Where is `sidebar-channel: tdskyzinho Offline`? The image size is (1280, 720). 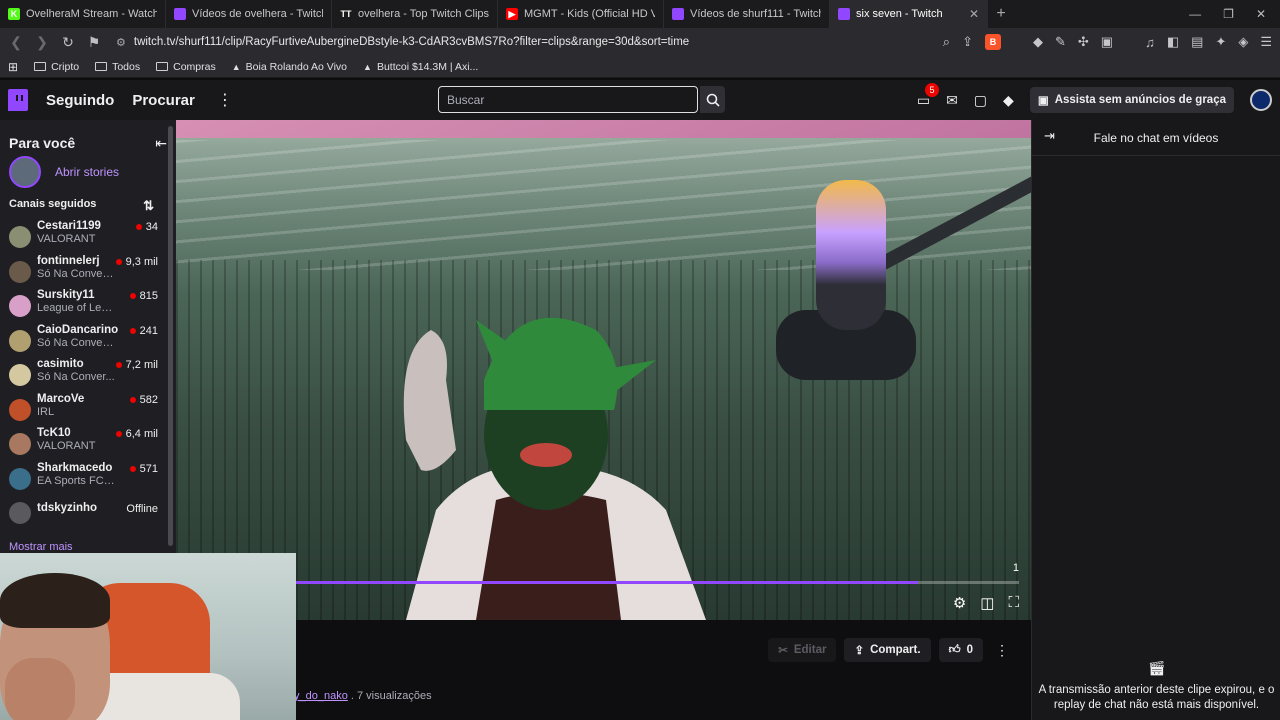
sidebar-channel: tdskyzinho Offline is located at coordinates (88, 513).